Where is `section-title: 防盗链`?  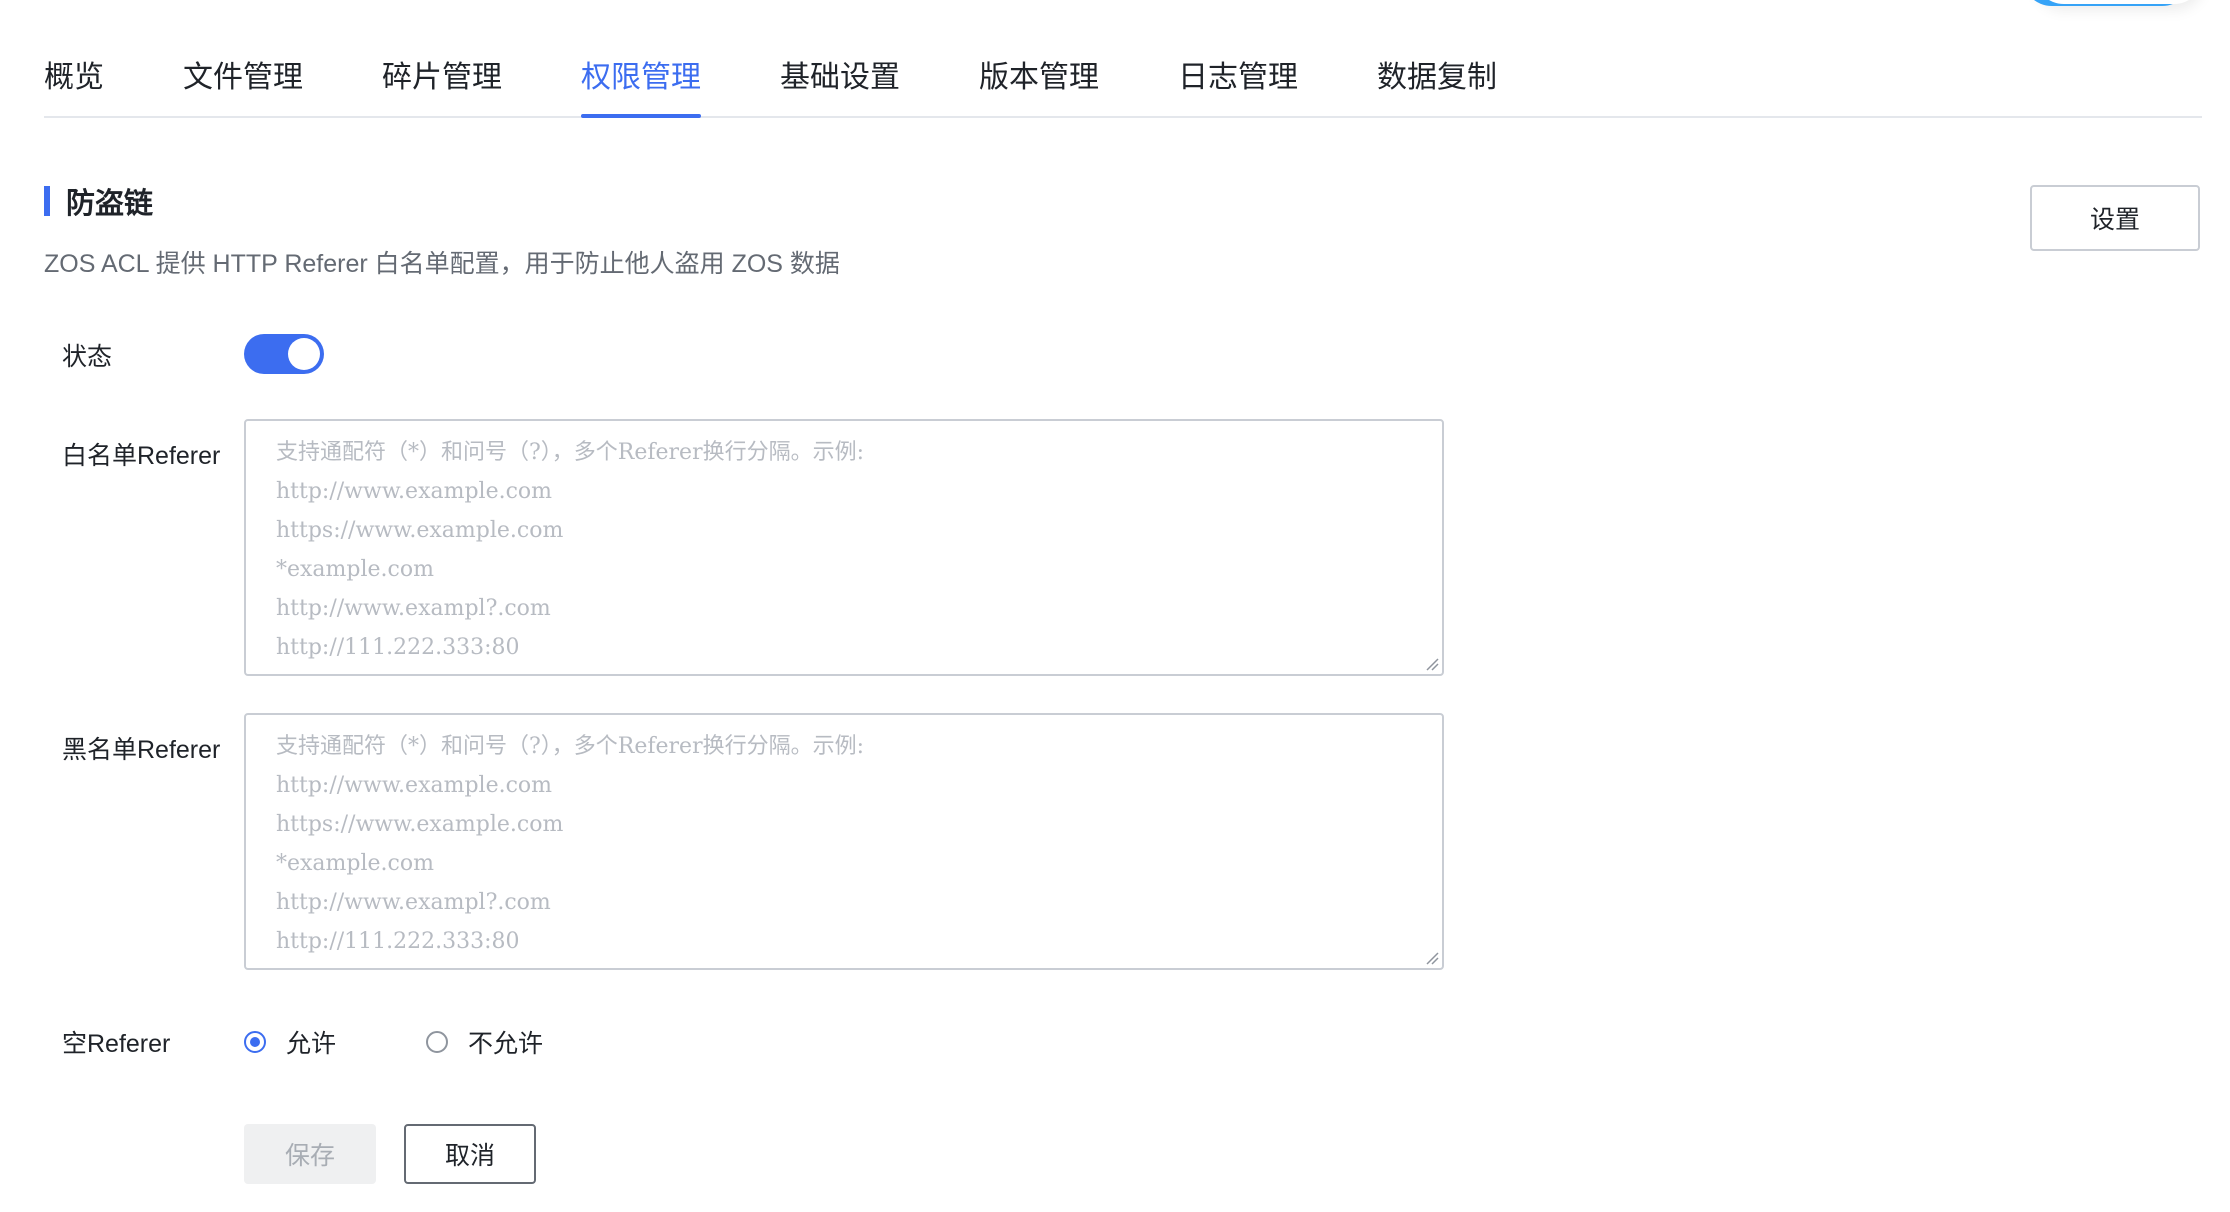 section-title: 防盗链 is located at coordinates (110, 204).